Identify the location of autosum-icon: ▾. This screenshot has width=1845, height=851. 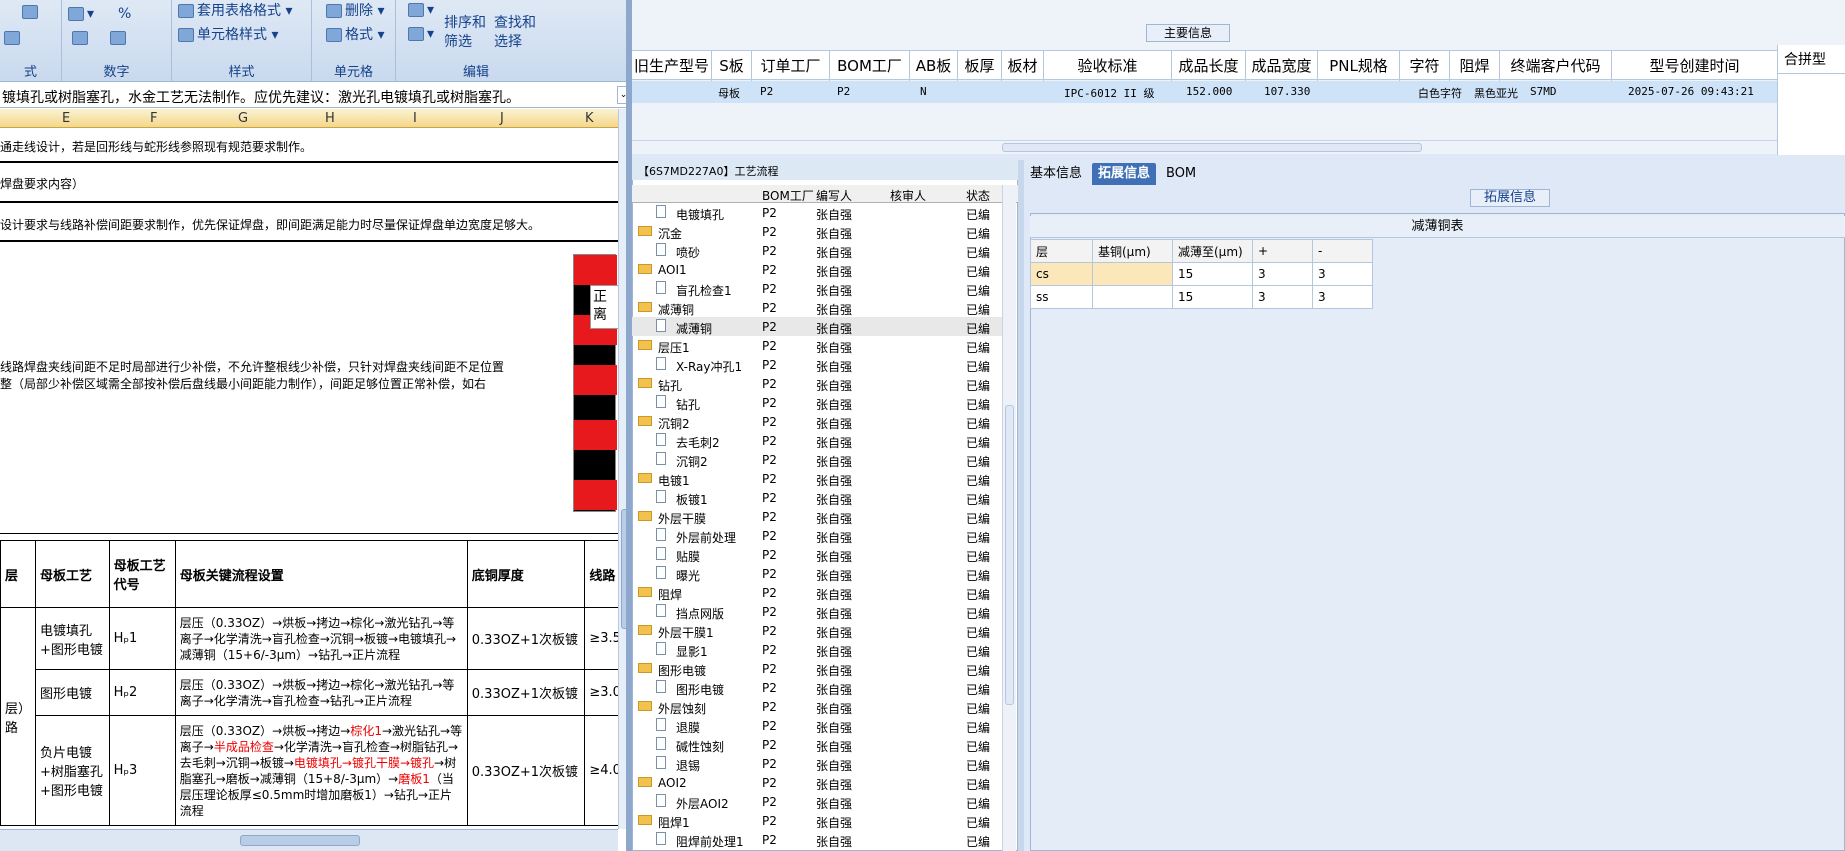
(421, 10).